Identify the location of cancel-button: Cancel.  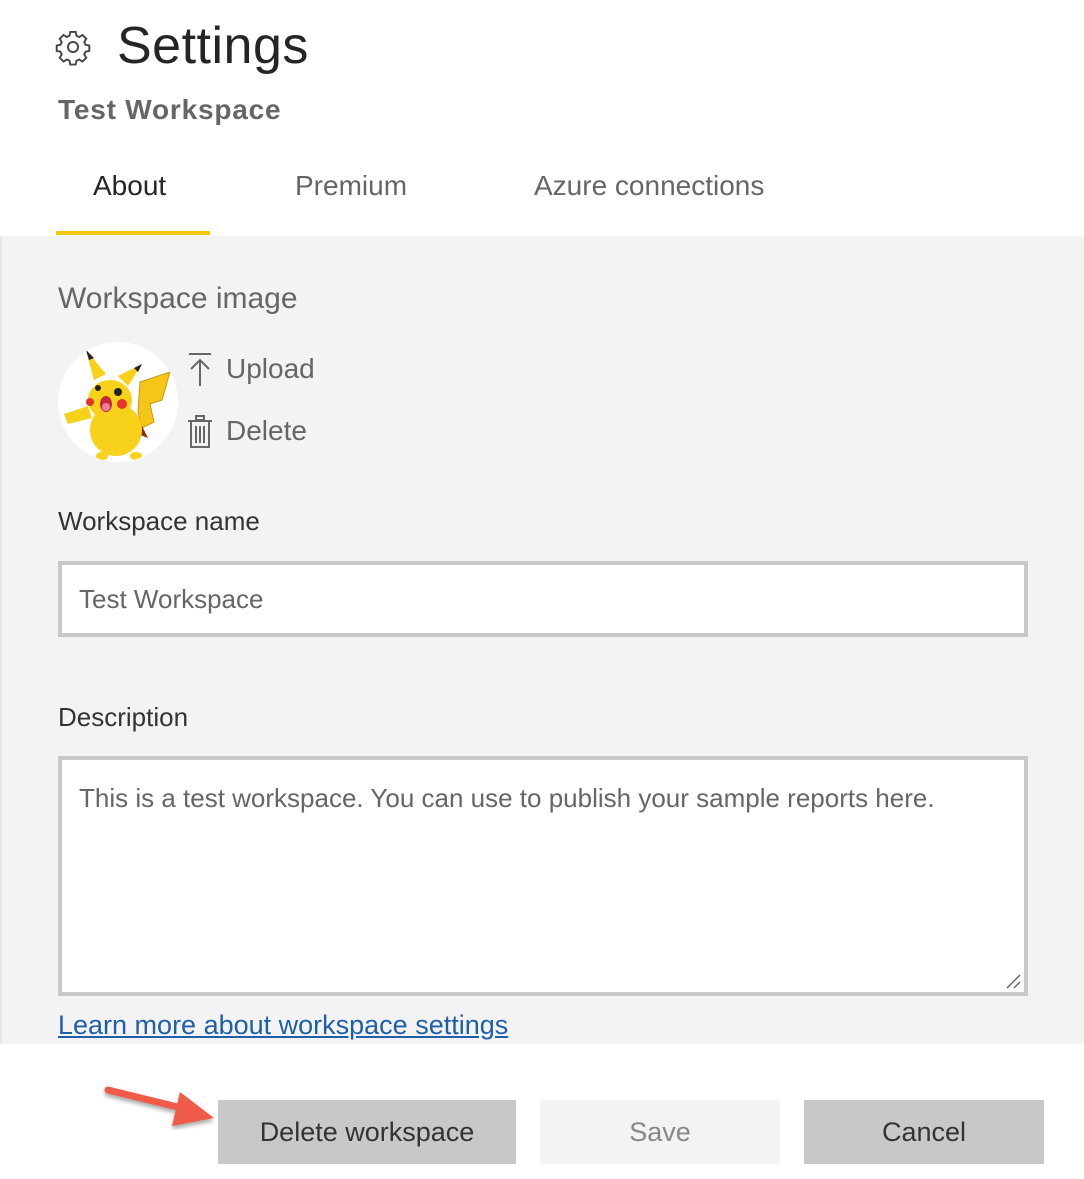
(924, 1132).